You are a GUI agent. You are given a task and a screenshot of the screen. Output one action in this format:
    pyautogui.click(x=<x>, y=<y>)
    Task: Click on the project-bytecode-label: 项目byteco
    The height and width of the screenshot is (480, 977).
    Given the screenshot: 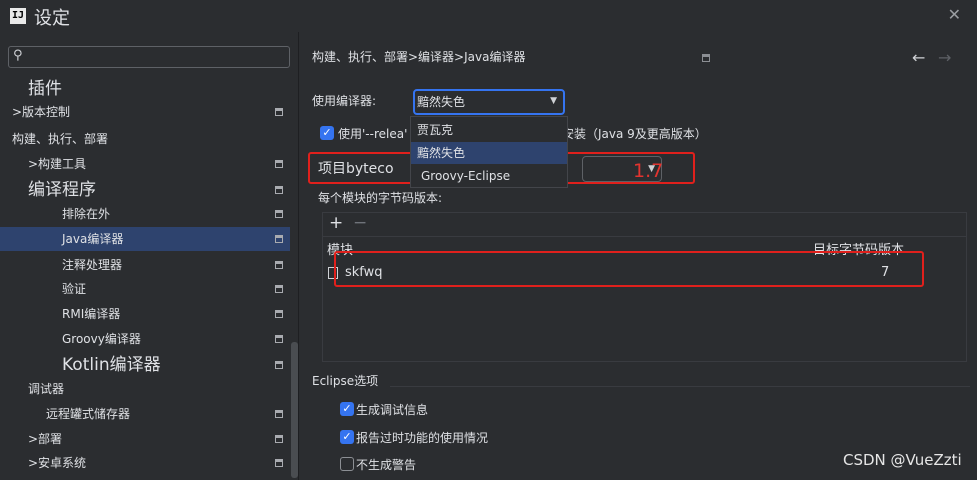 What is the action you would take?
    pyautogui.click(x=356, y=169)
    